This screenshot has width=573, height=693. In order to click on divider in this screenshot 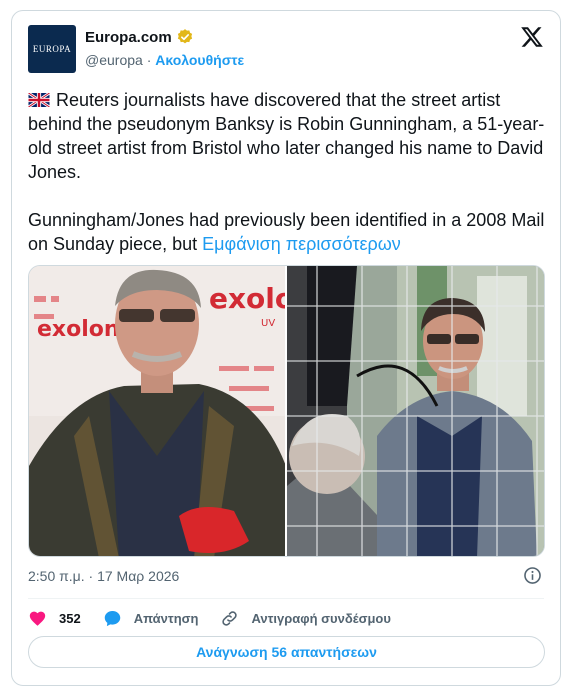, I will do `click(286, 598)`.